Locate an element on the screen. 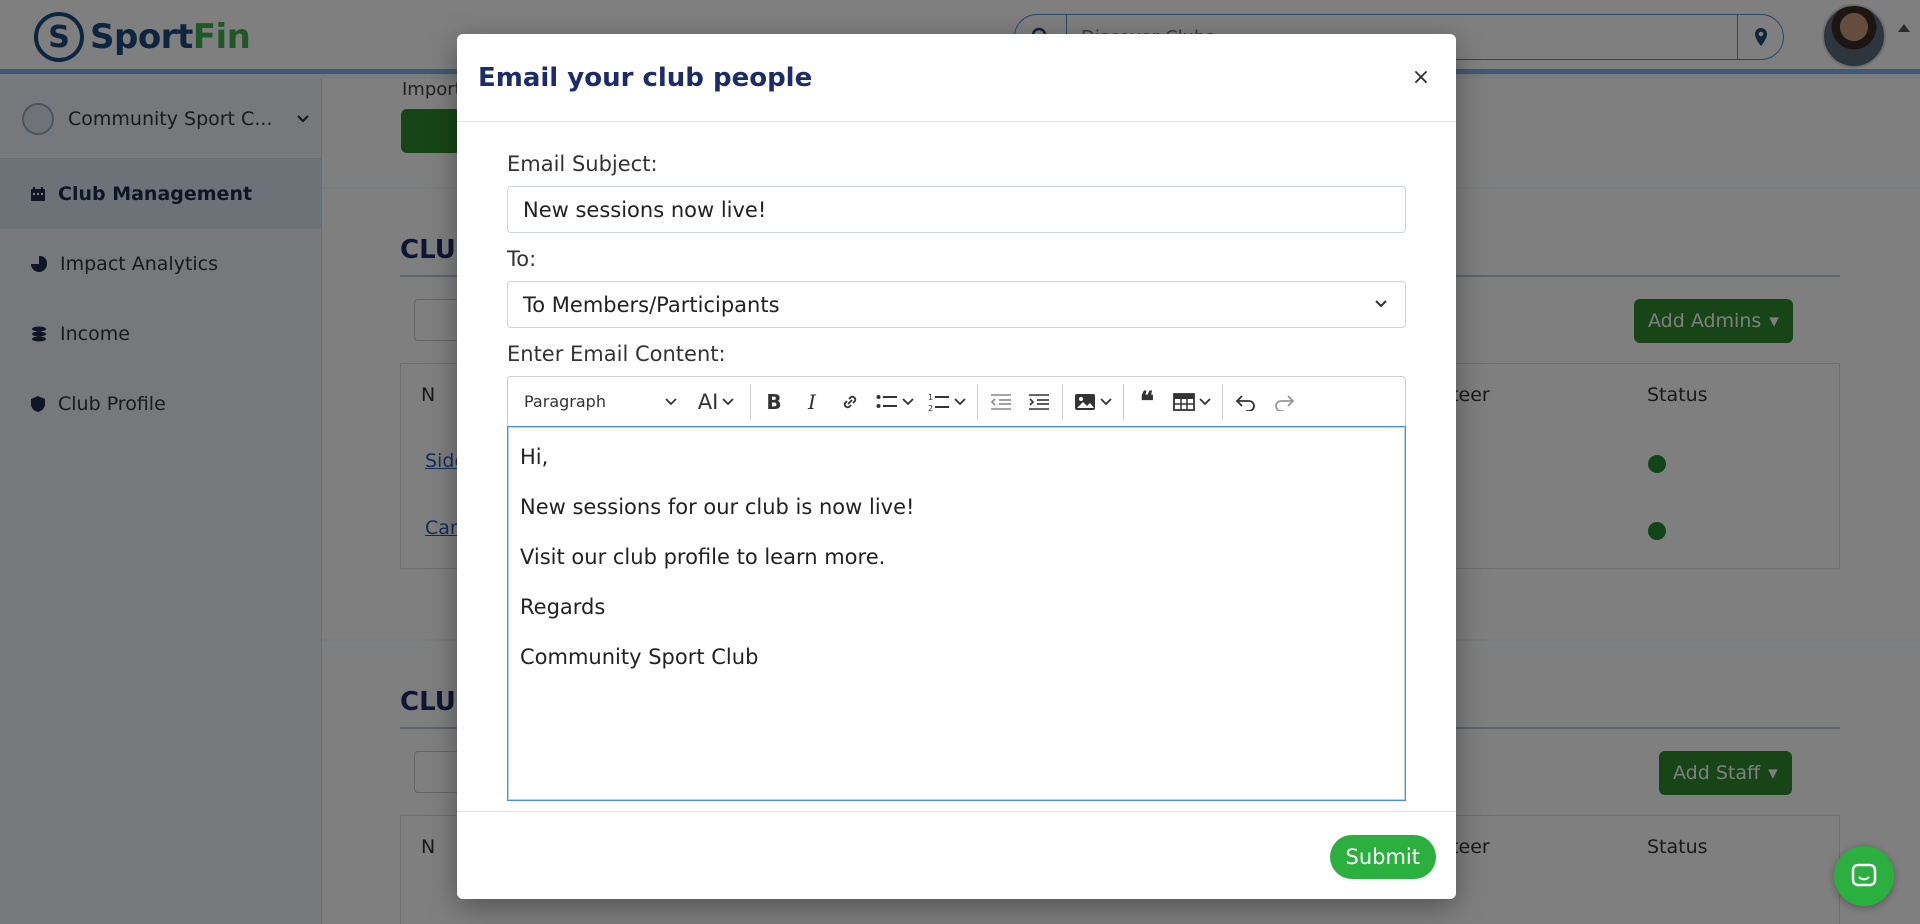 This screenshot has width=1920, height=924. insert-table-icon is located at coordinates (1192, 402).